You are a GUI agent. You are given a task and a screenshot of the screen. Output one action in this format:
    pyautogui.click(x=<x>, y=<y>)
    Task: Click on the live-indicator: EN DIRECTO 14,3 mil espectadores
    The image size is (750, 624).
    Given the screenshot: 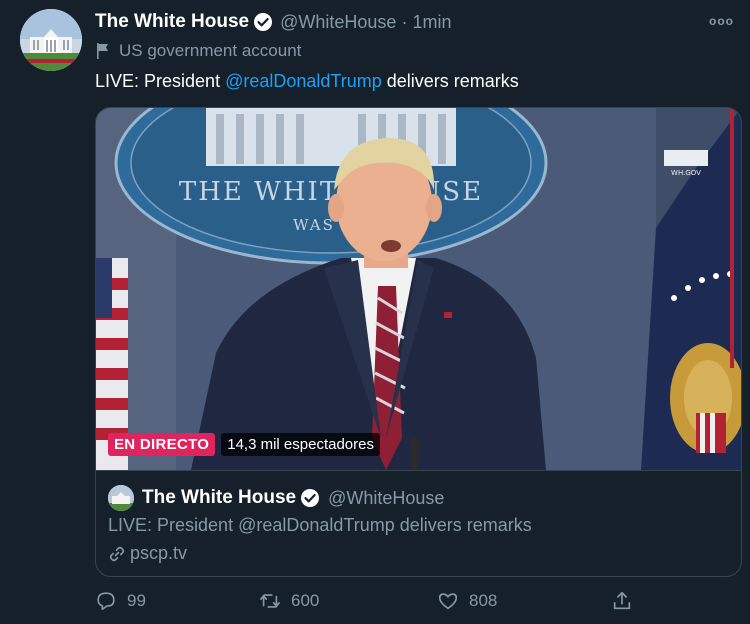 What is the action you would take?
    pyautogui.click(x=244, y=444)
    